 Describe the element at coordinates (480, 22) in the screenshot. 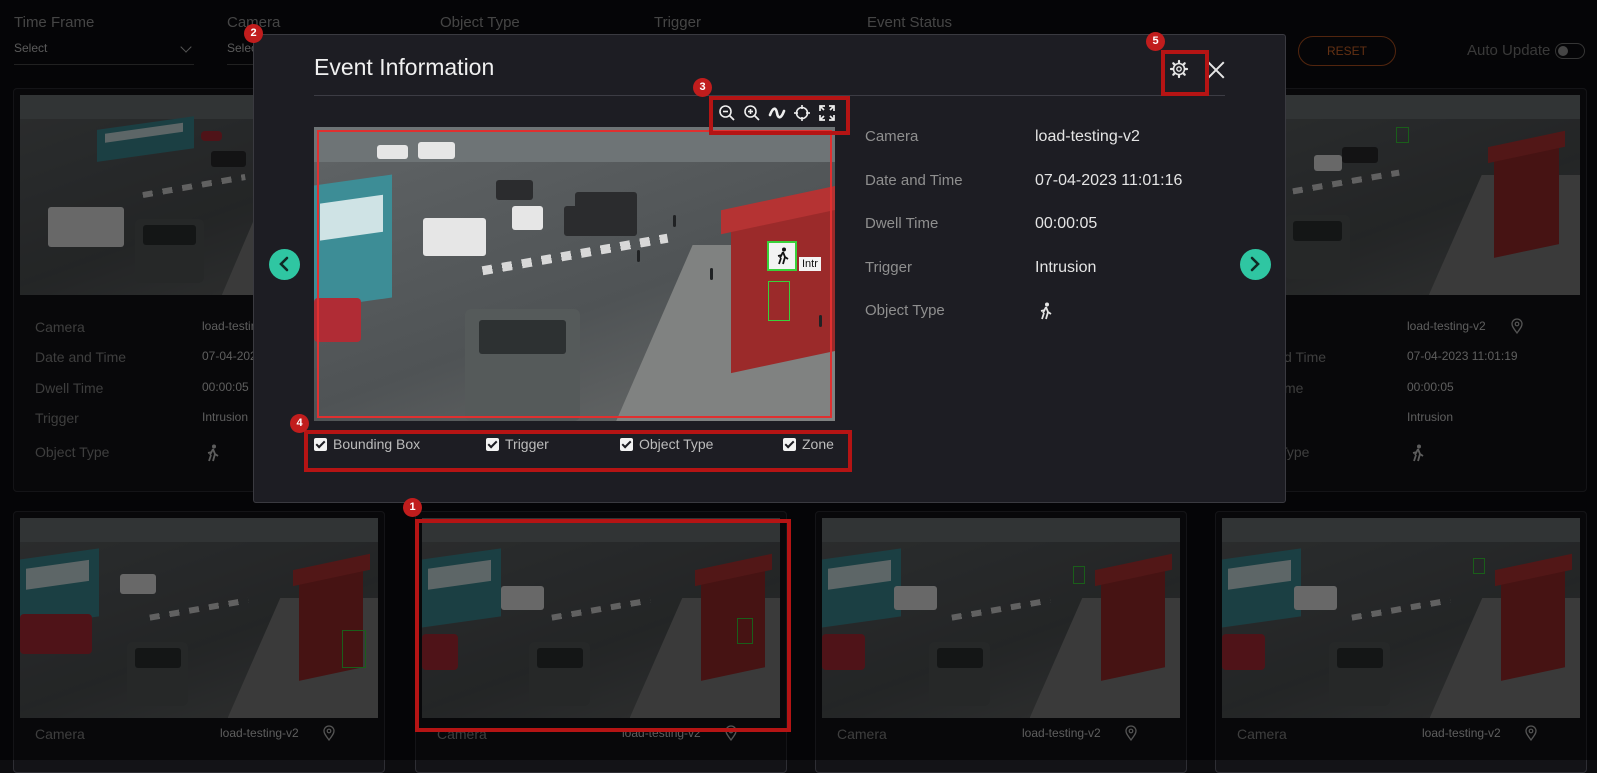

I see `filter-label: Object Type` at that location.